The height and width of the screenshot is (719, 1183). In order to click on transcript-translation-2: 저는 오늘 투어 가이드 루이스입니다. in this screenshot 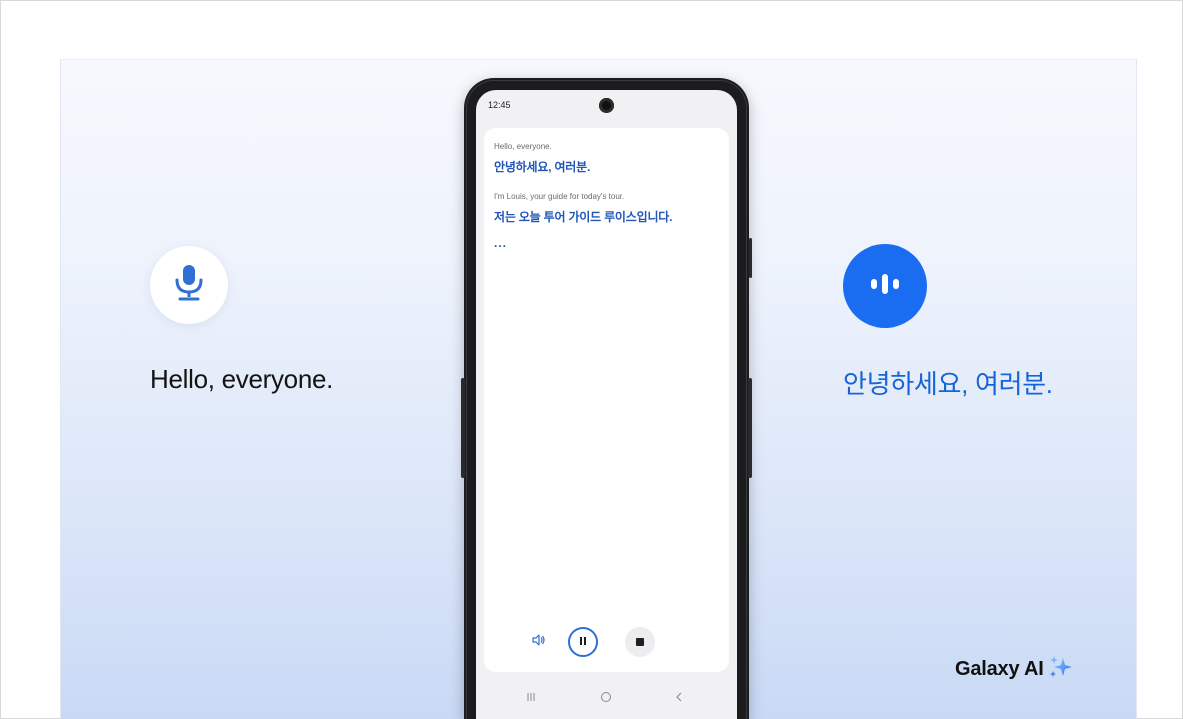, I will do `click(583, 217)`.